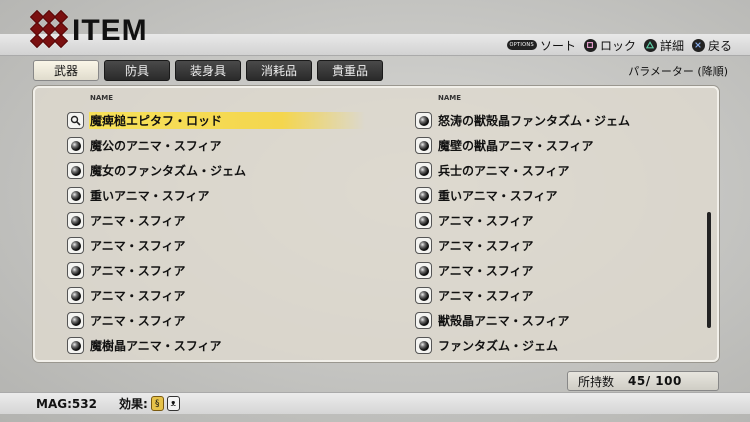 Image resolution: width=750 pixels, height=422 pixels. Describe the element at coordinates (516, 146) in the screenshot. I see `item-name: 魔壁の獣晶アニマ・スフィア` at that location.